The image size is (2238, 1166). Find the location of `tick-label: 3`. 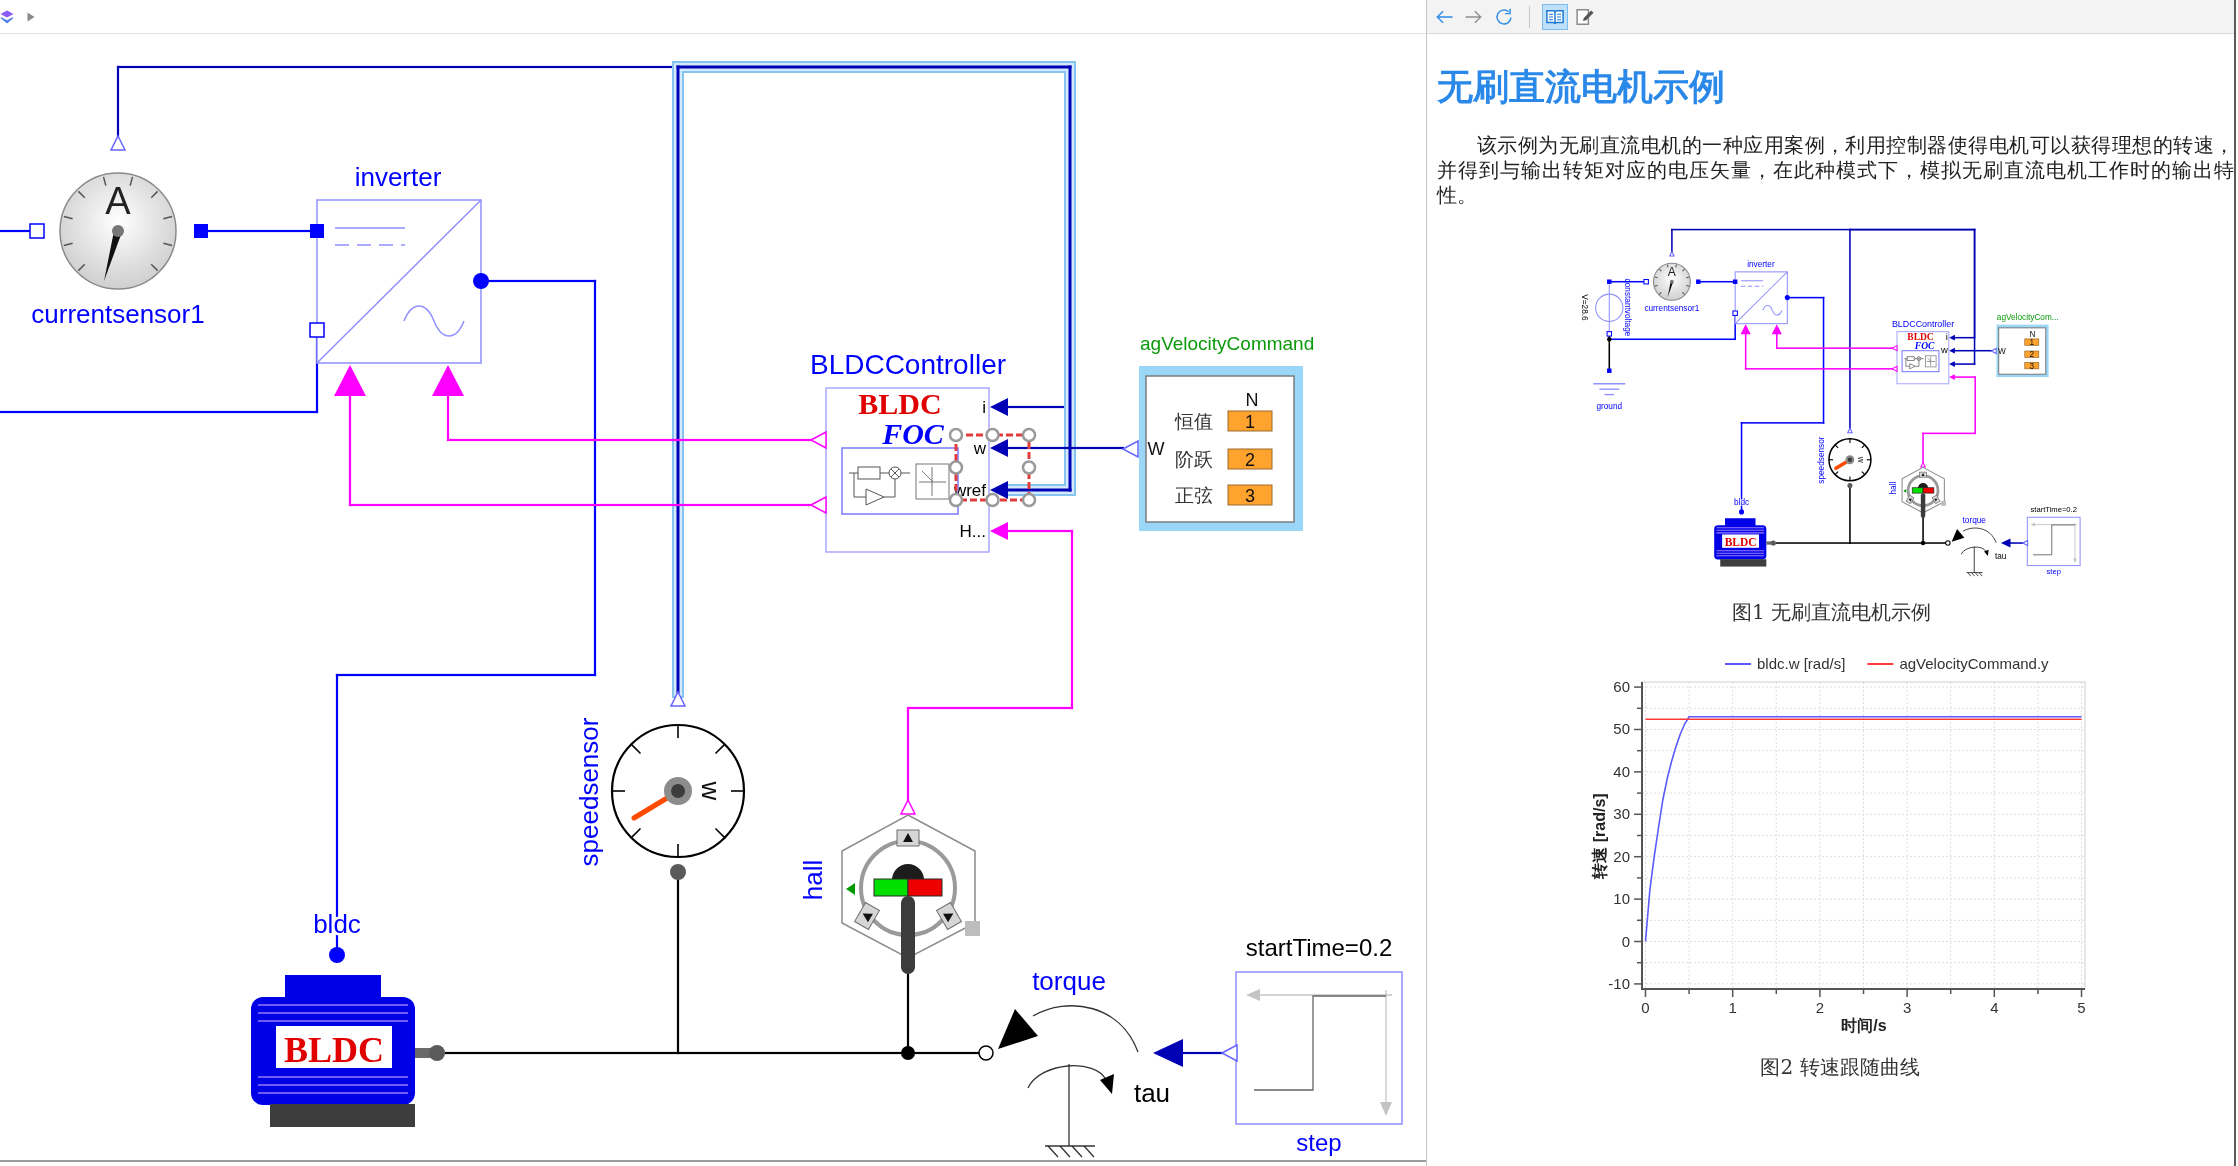

tick-label: 3 is located at coordinates (1907, 1007).